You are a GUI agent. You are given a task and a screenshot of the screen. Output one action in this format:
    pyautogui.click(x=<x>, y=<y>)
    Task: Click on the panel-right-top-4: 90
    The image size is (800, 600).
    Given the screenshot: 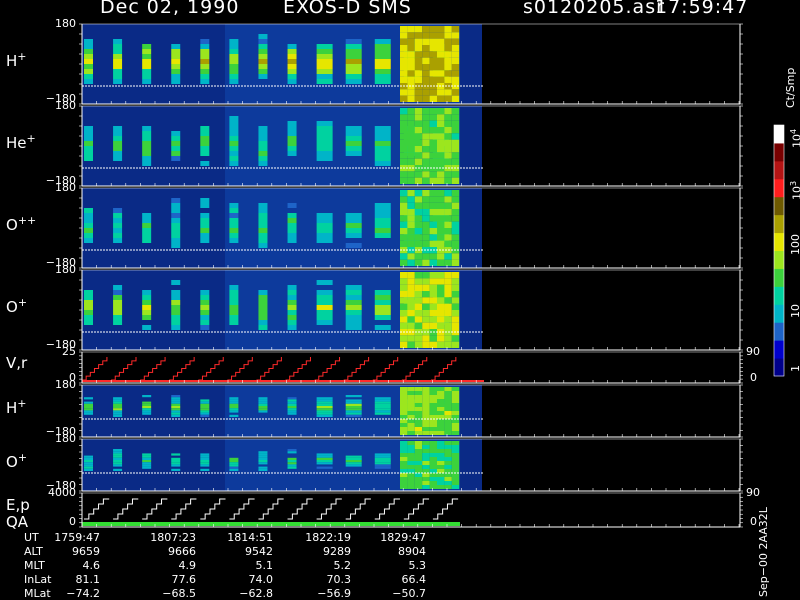 What is the action you would take?
    pyautogui.click(x=753, y=351)
    